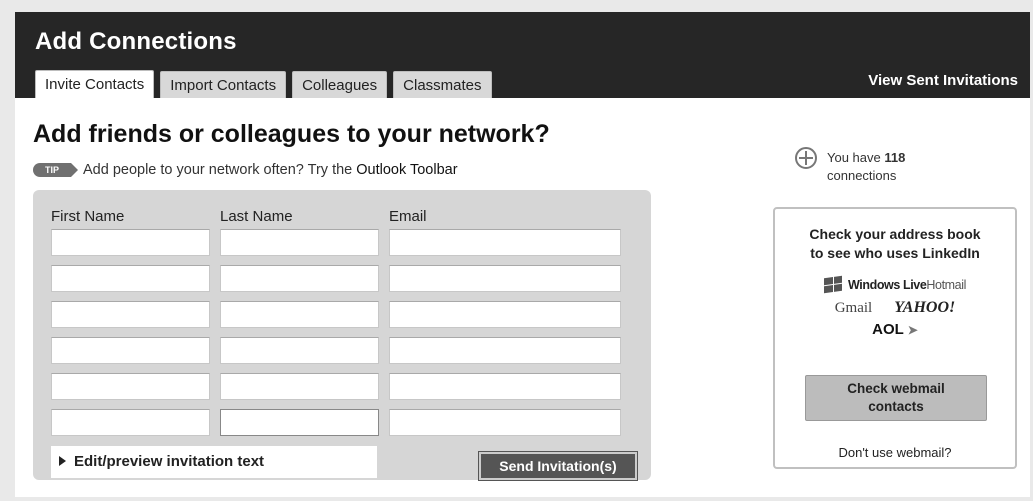  I want to click on hotmail-logo: Windows LiveHotmail, so click(895, 284).